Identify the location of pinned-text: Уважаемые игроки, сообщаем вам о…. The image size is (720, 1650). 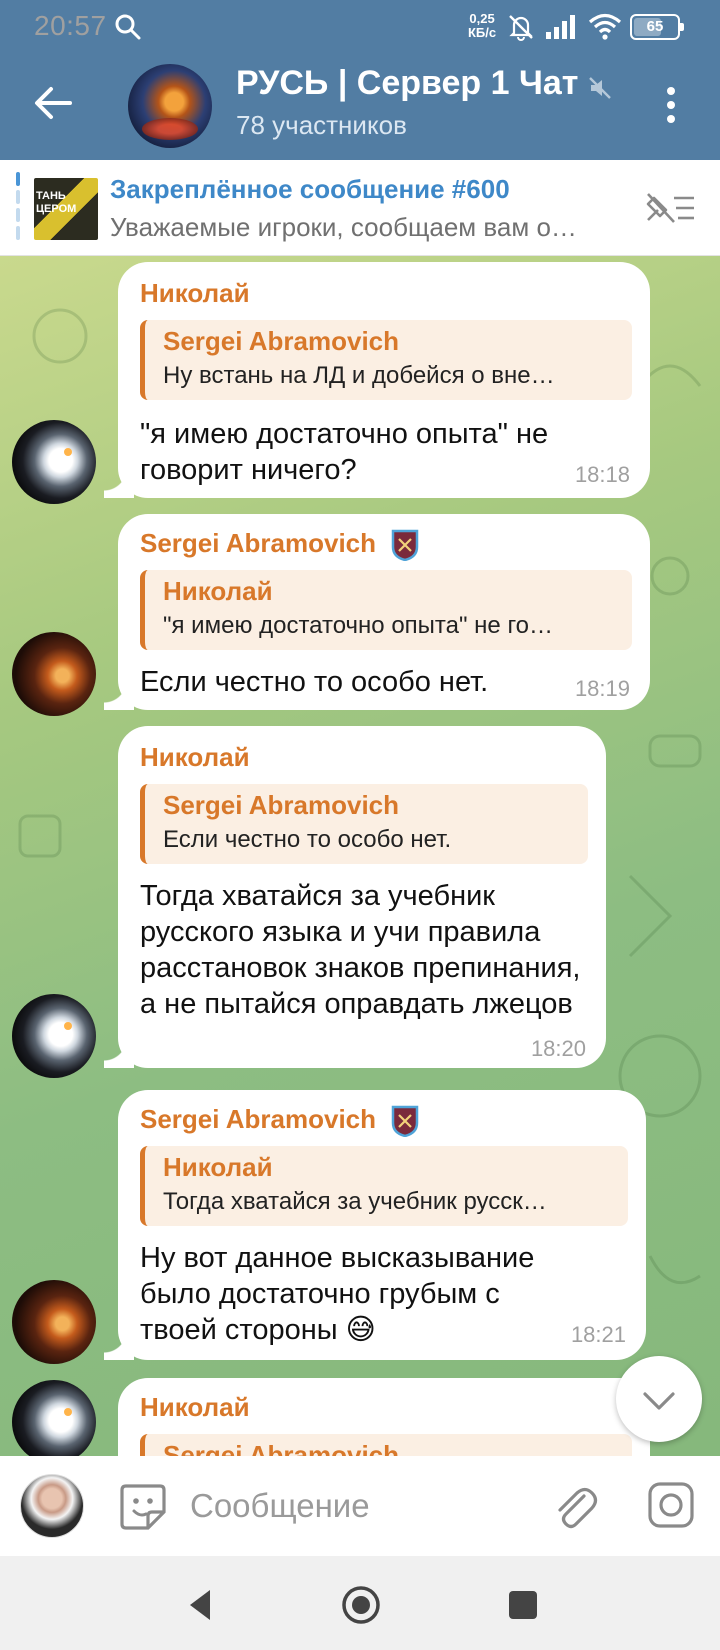
(343, 227).